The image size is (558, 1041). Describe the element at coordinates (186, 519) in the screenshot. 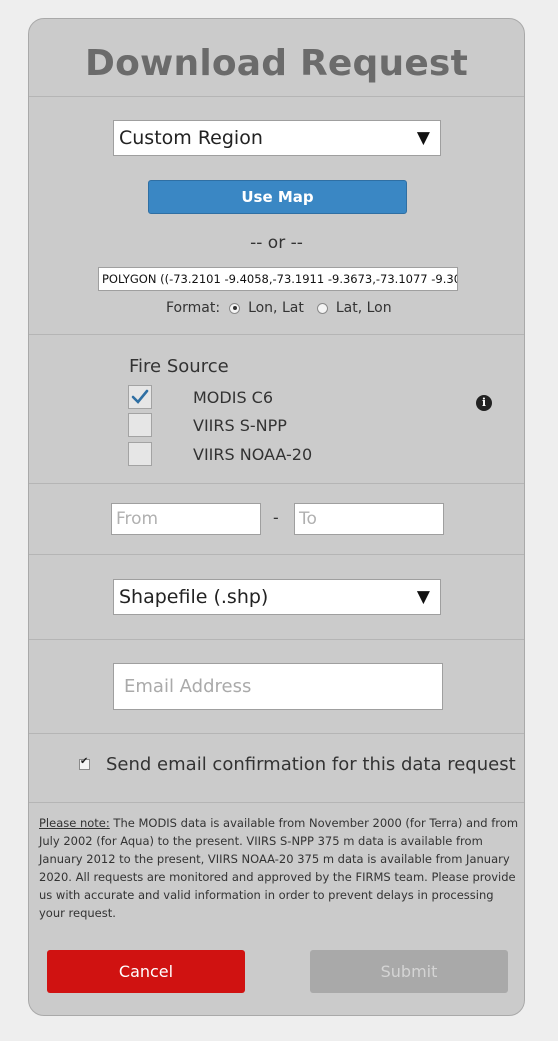

I see `from-date-input: From` at that location.